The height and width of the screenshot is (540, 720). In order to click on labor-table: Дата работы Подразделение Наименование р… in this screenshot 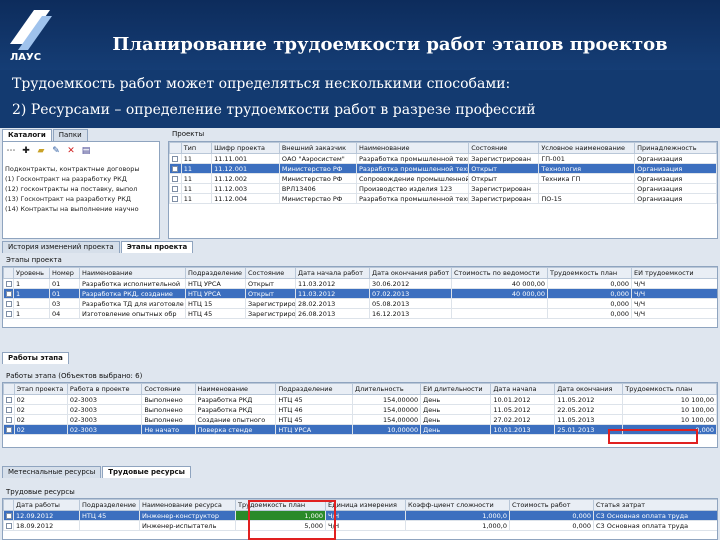, I will do `click(360, 515)`.